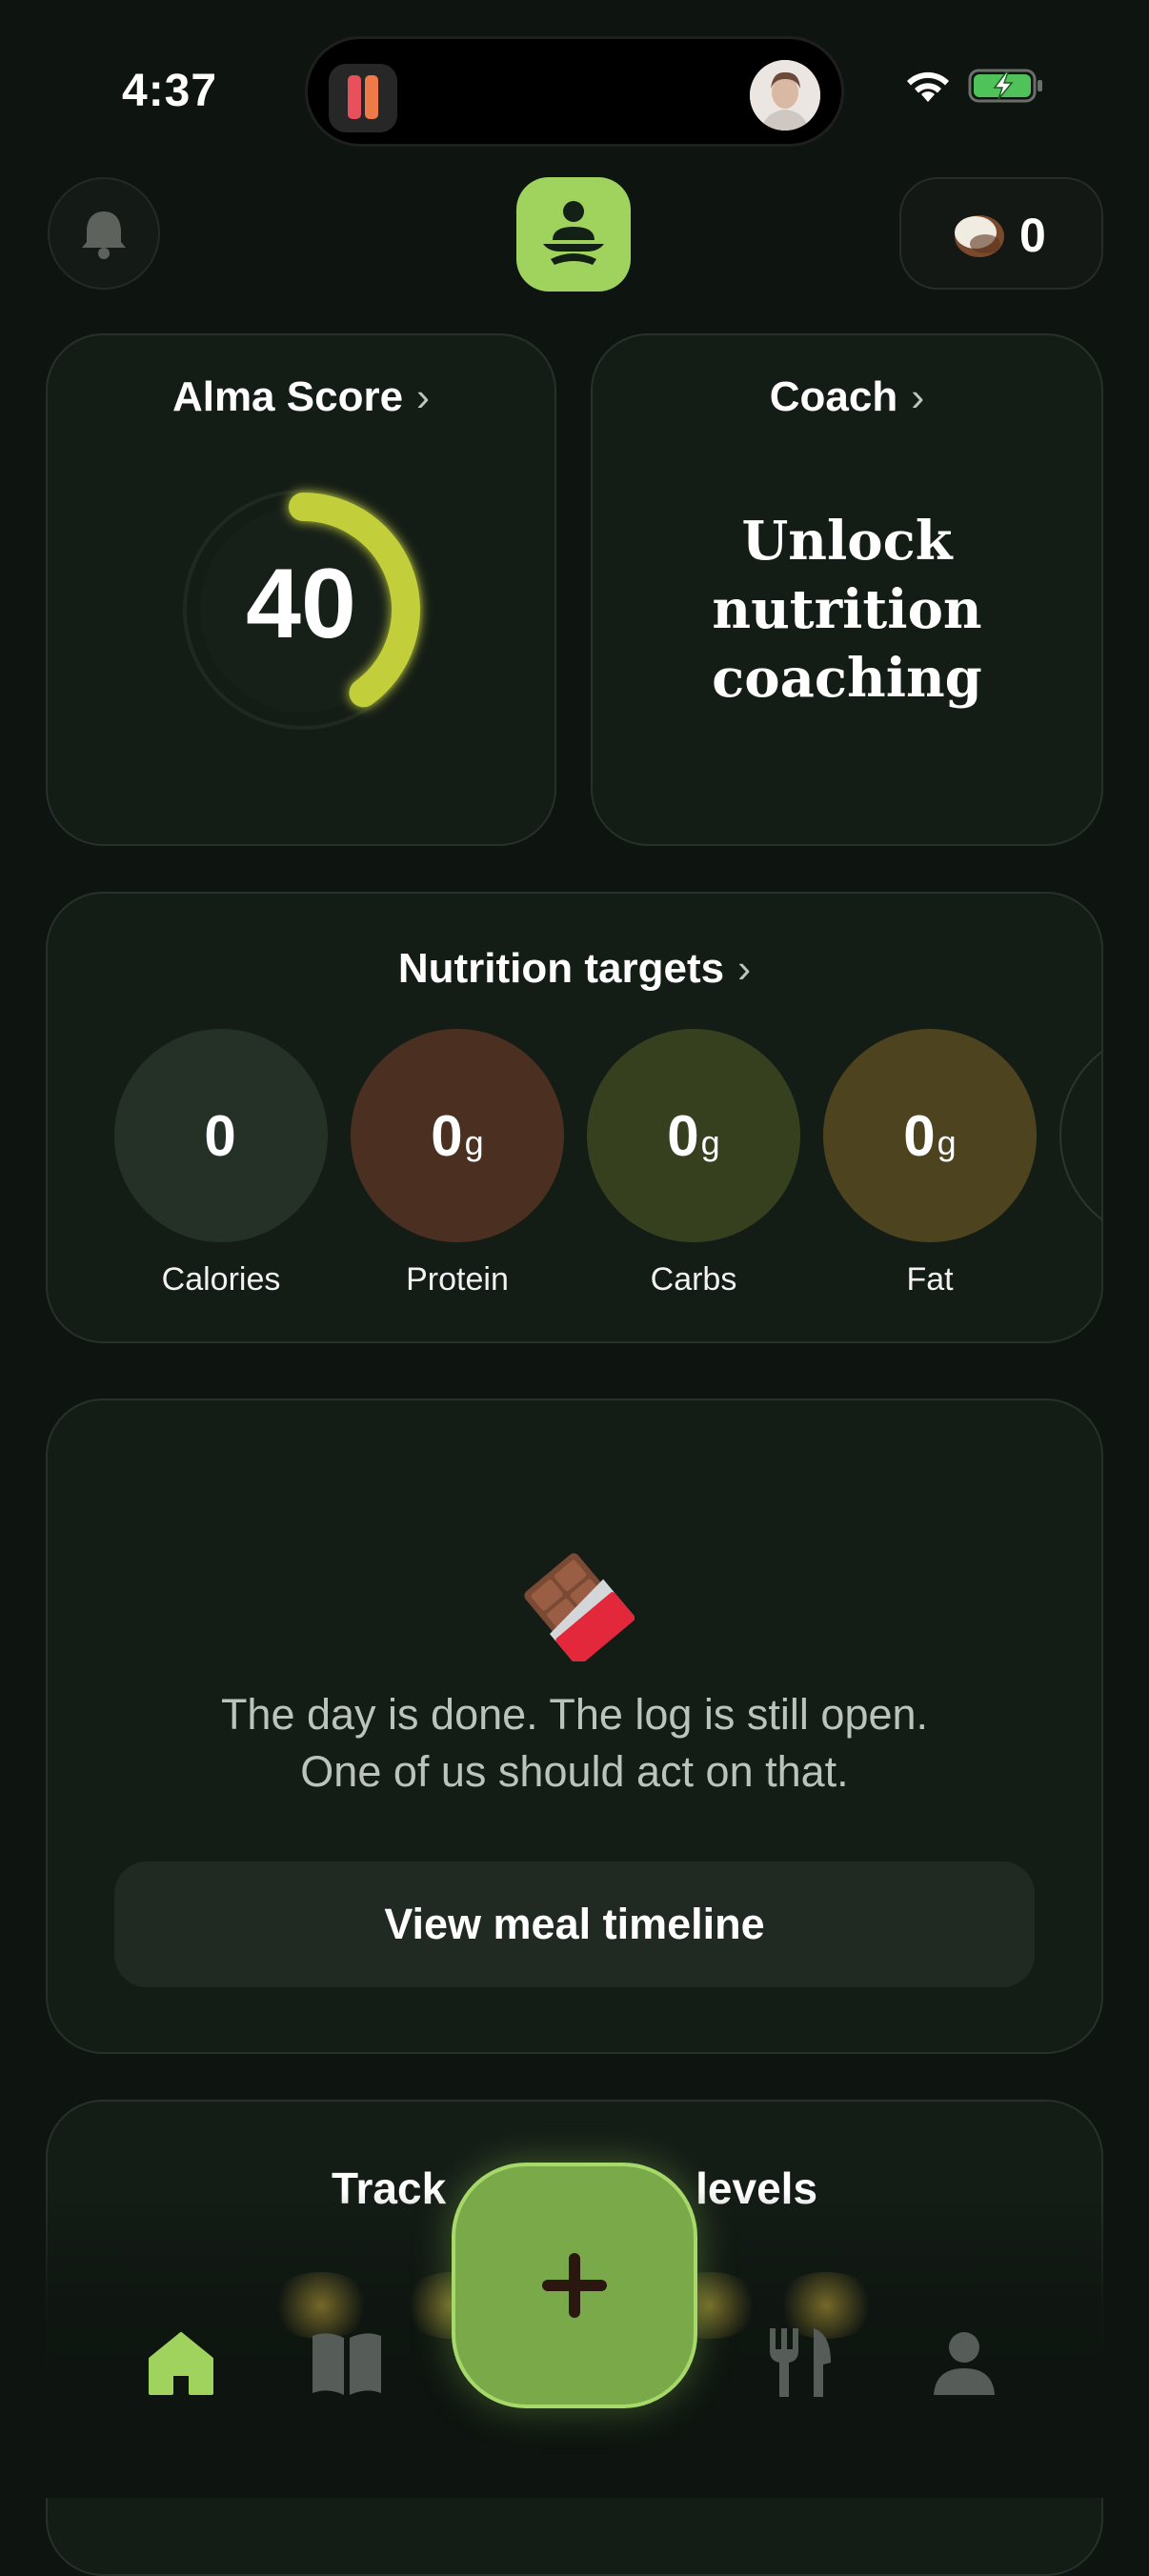  I want to click on macro-calories: 0 Calories, so click(221, 1163).